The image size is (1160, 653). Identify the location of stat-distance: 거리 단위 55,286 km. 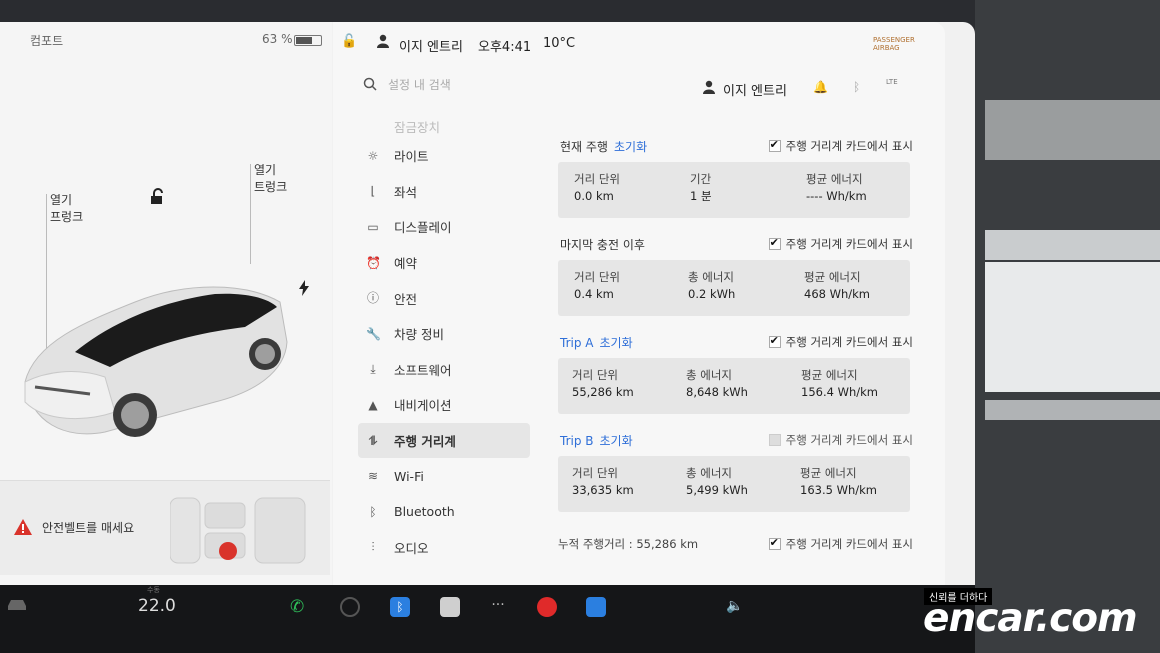
(603, 383).